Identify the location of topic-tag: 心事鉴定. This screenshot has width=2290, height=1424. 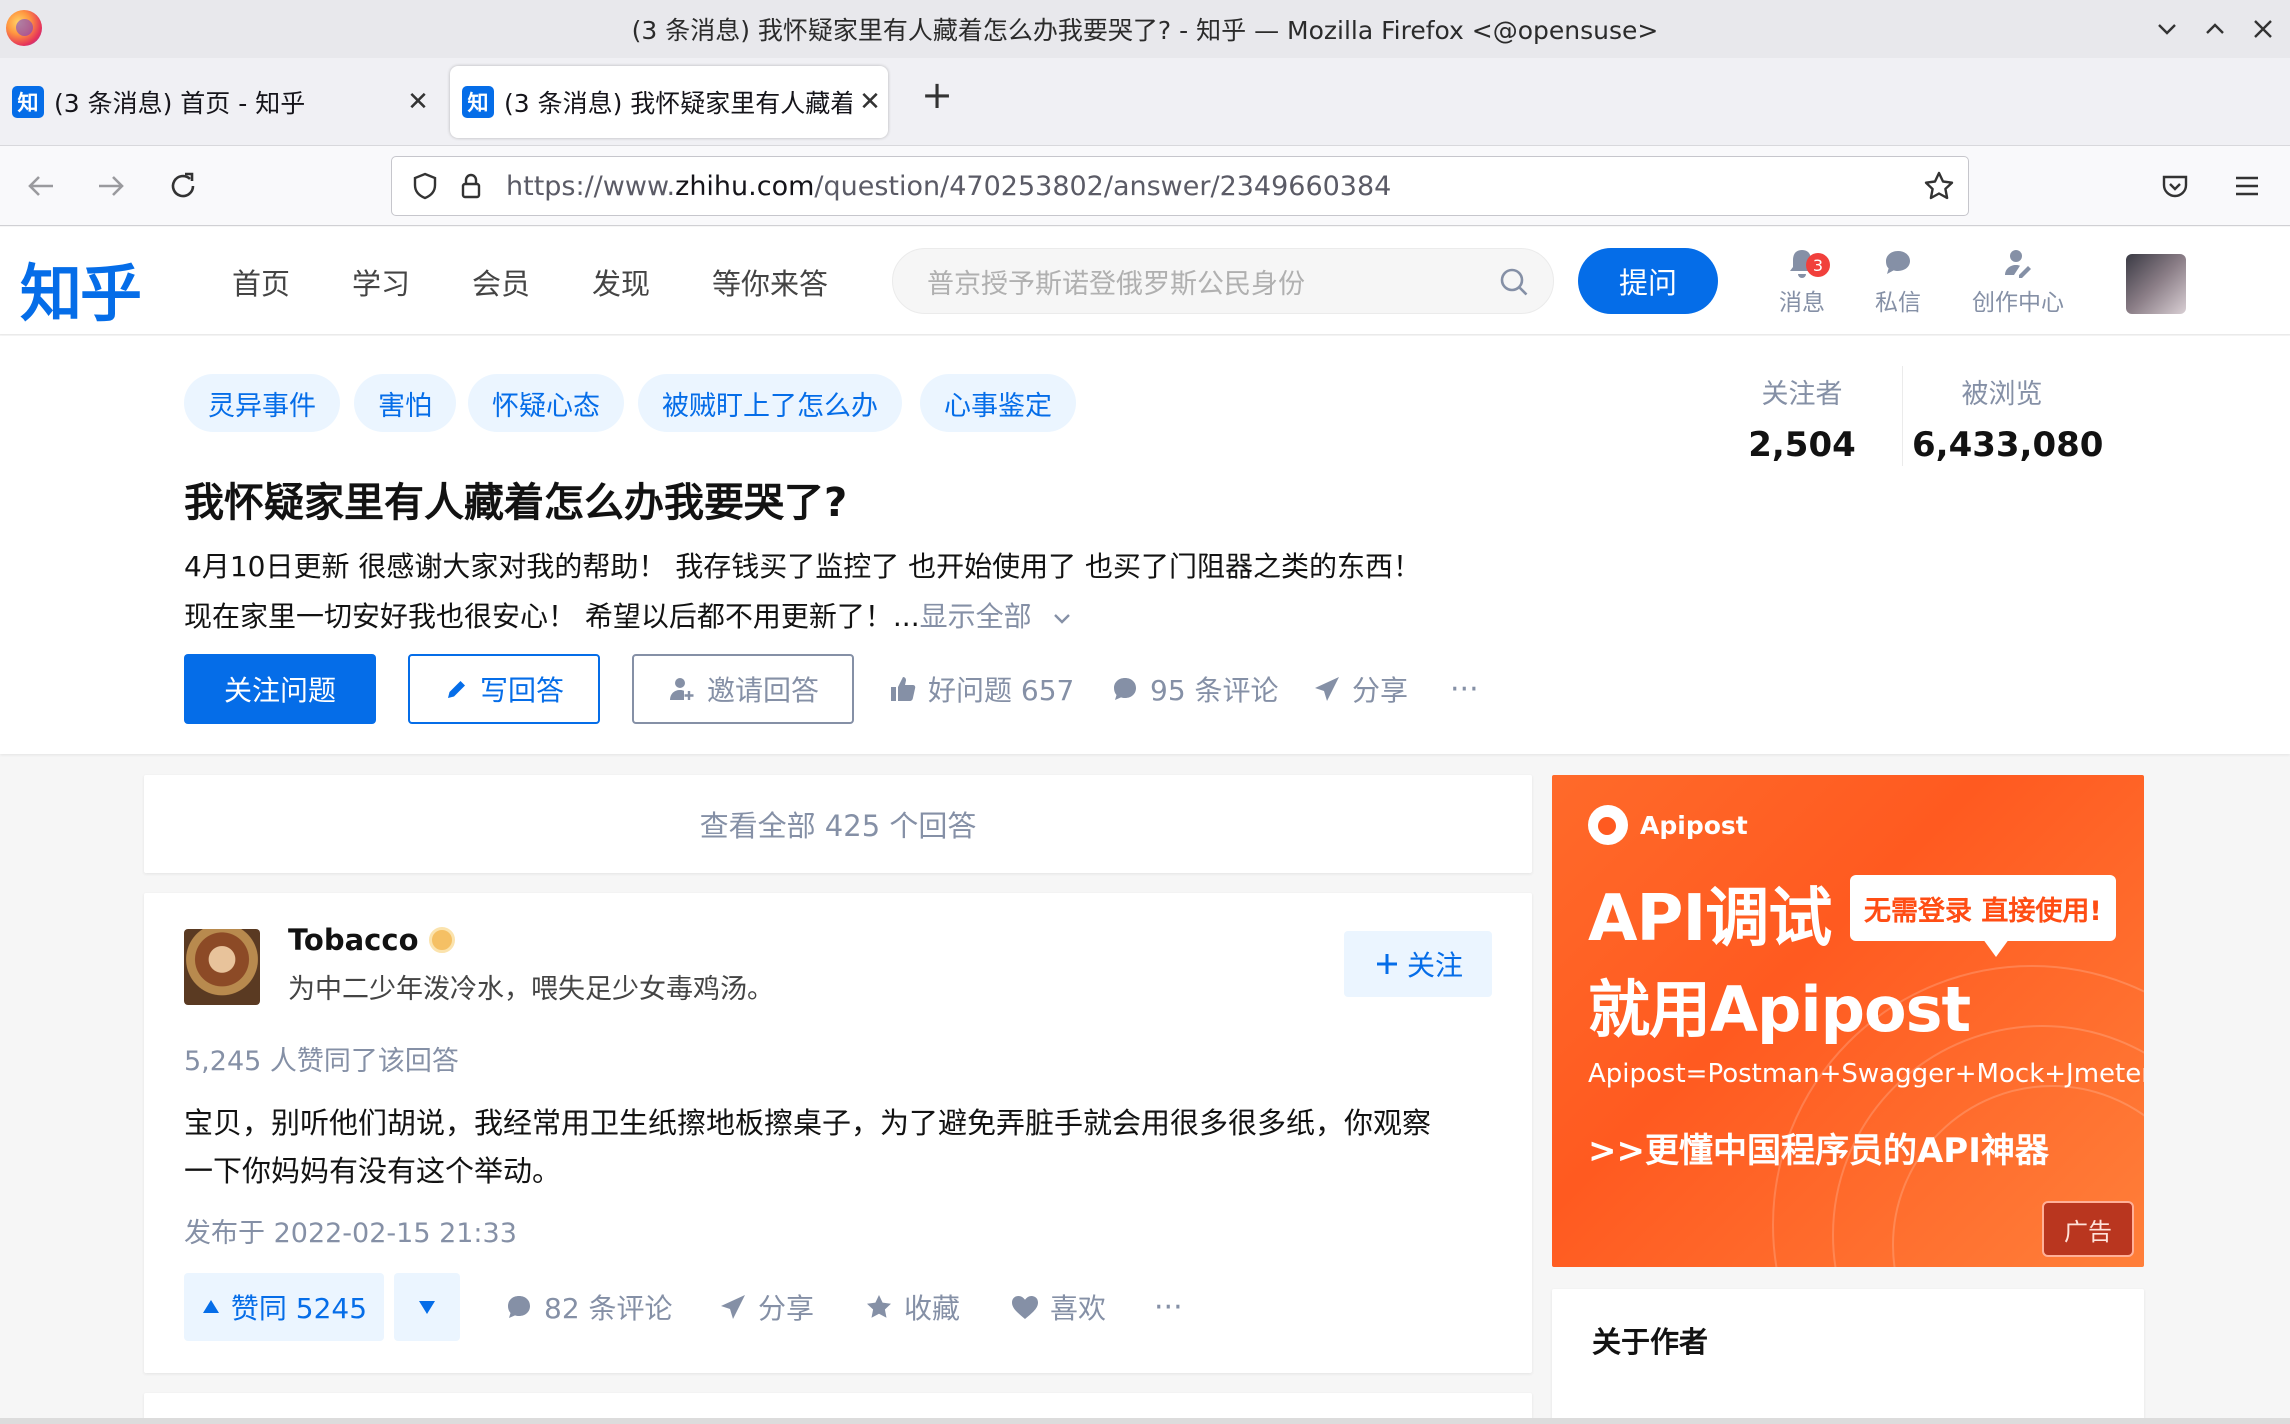
(998, 403).